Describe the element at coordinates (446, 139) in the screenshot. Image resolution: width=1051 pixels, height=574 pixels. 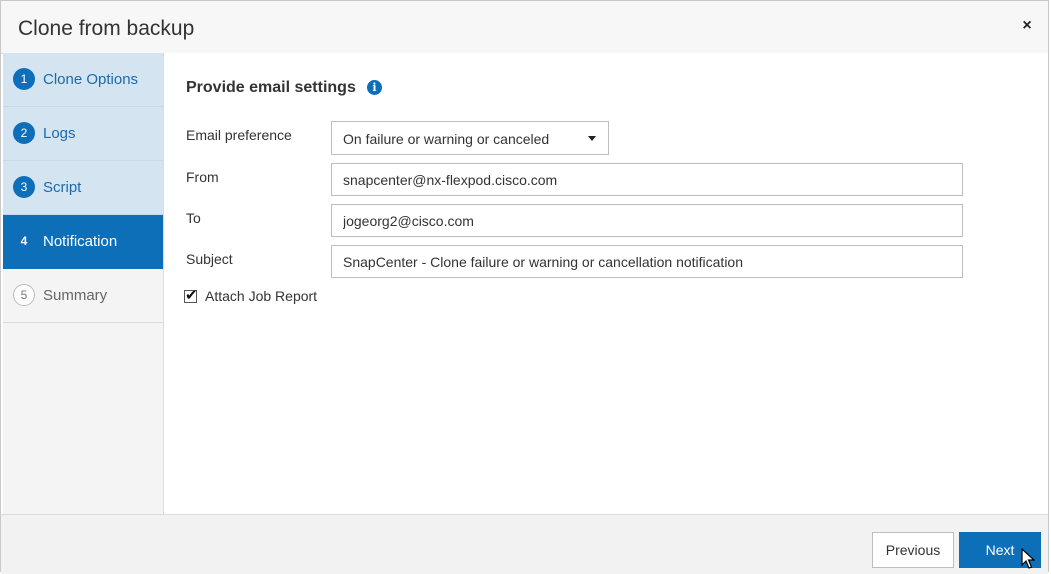
I see `email-preference-value: On failure or warning or canceled` at that location.